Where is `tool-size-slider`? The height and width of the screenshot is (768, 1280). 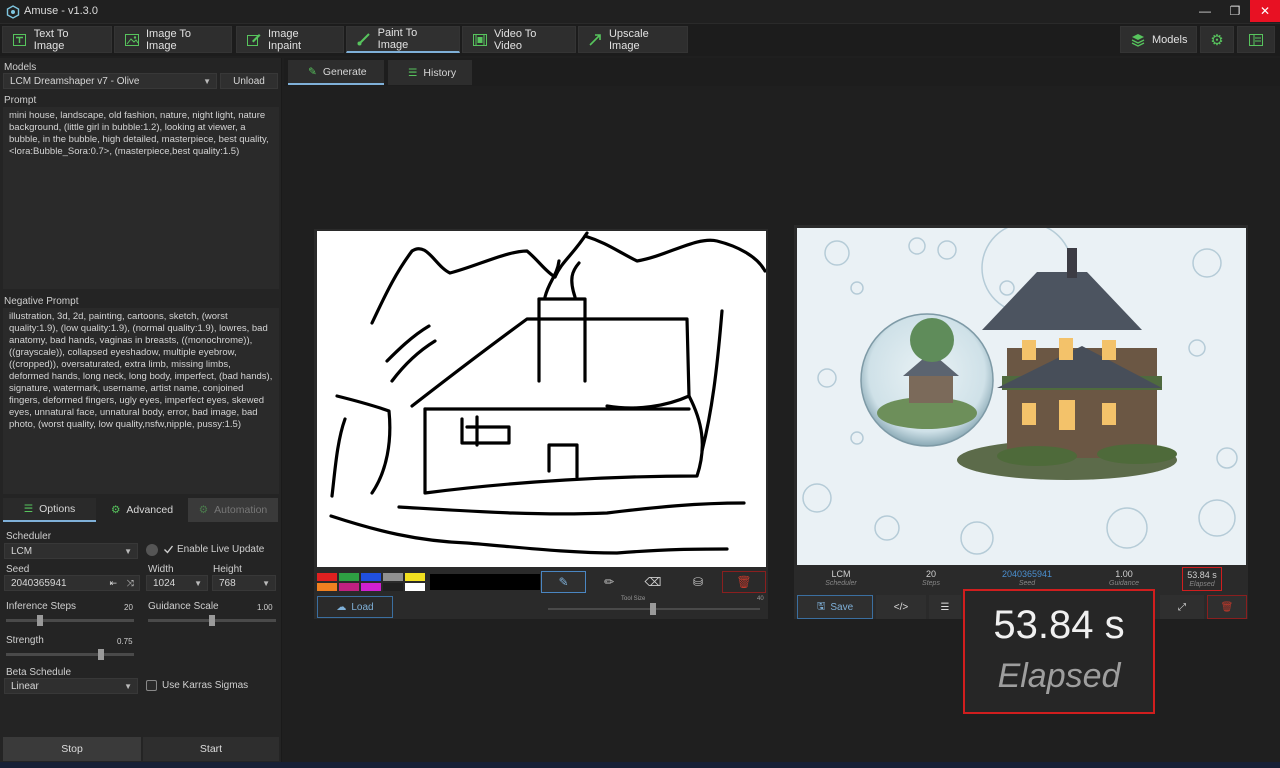
tool-size-slider is located at coordinates (654, 609).